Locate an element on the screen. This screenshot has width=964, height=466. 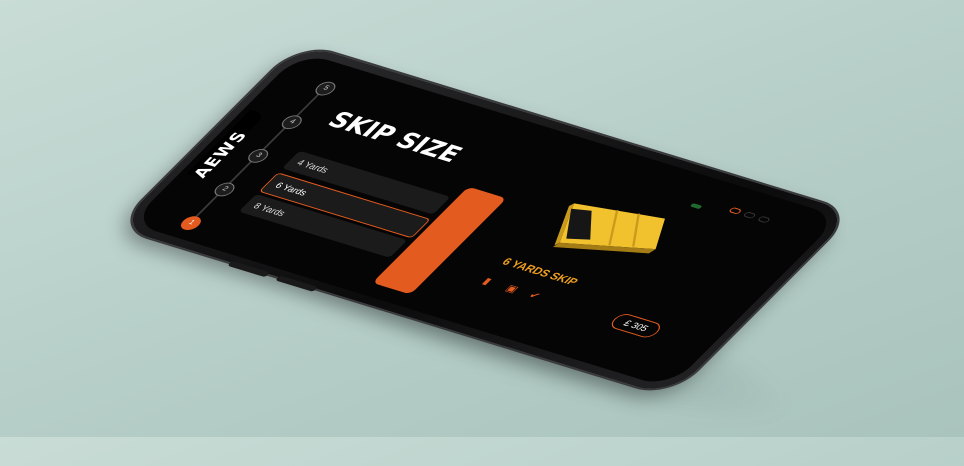
status-badge is located at coordinates (696, 206).